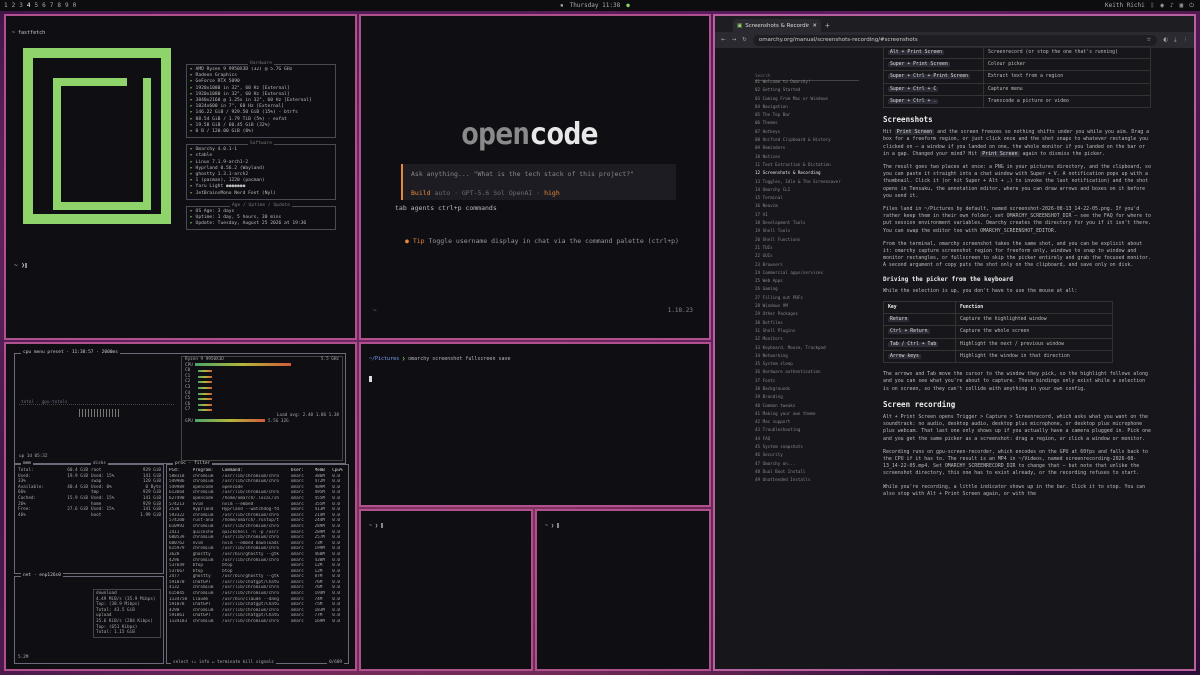 Image resolution: width=1200 pixels, height=675 pixels. Describe the element at coordinates (815, 140) in the screenshot. I see `toc-item: 08 Unified Clipboard & History` at that location.